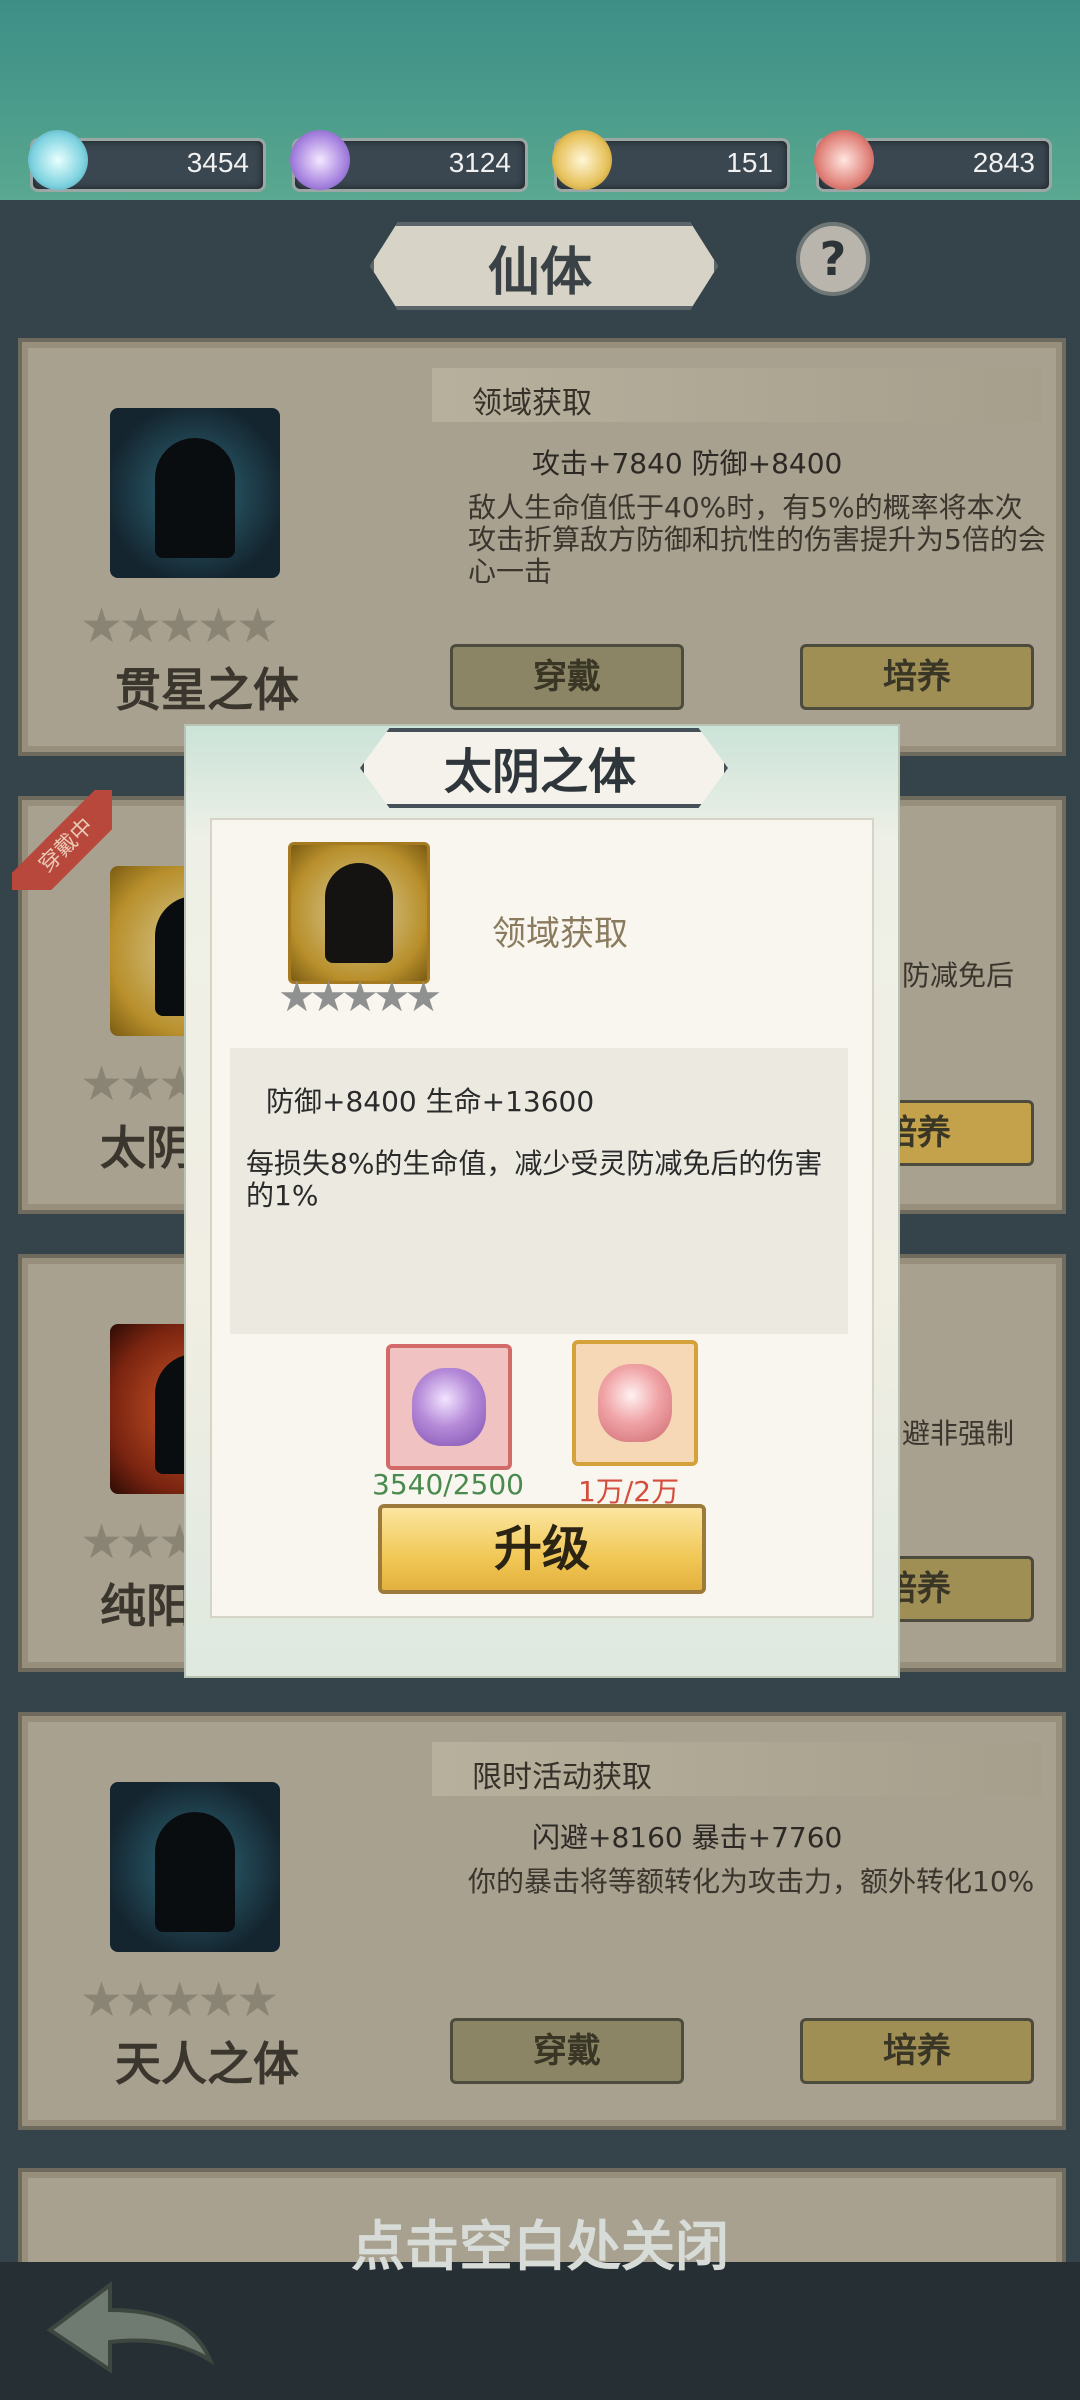 This screenshot has width=1080, height=2400. What do you see at coordinates (582, 160) in the screenshot?
I see `gold-gourd-icon` at bounding box center [582, 160].